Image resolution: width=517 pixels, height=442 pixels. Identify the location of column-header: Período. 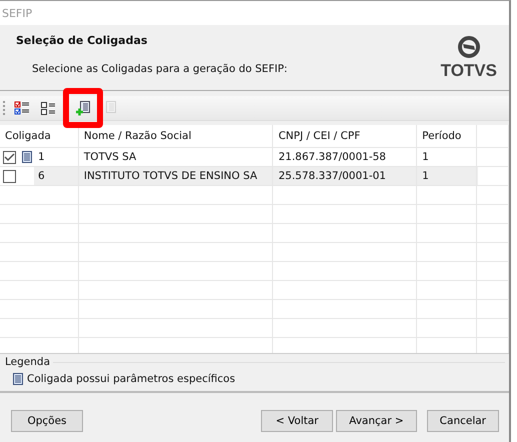
(447, 136).